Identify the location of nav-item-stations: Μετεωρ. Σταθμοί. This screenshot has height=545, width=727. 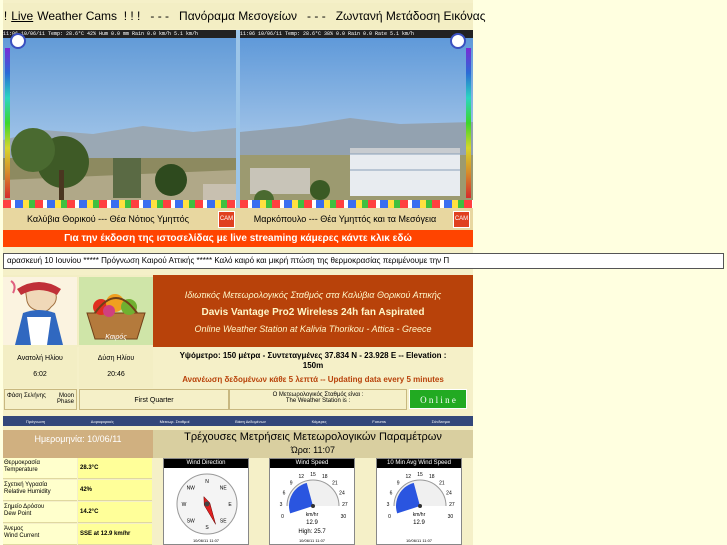
(175, 421).